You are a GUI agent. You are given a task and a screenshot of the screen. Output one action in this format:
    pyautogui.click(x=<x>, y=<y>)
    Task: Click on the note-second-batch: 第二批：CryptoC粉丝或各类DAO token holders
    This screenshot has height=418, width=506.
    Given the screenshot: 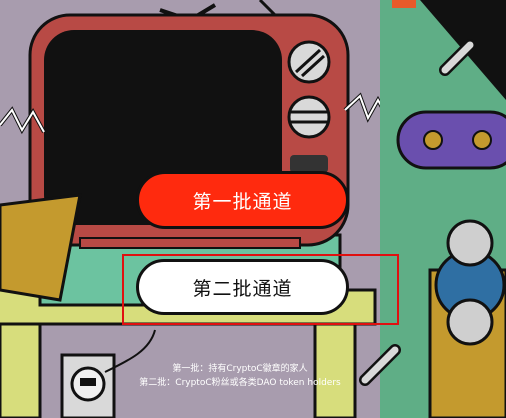 What is the action you would take?
    pyautogui.click(x=240, y=383)
    